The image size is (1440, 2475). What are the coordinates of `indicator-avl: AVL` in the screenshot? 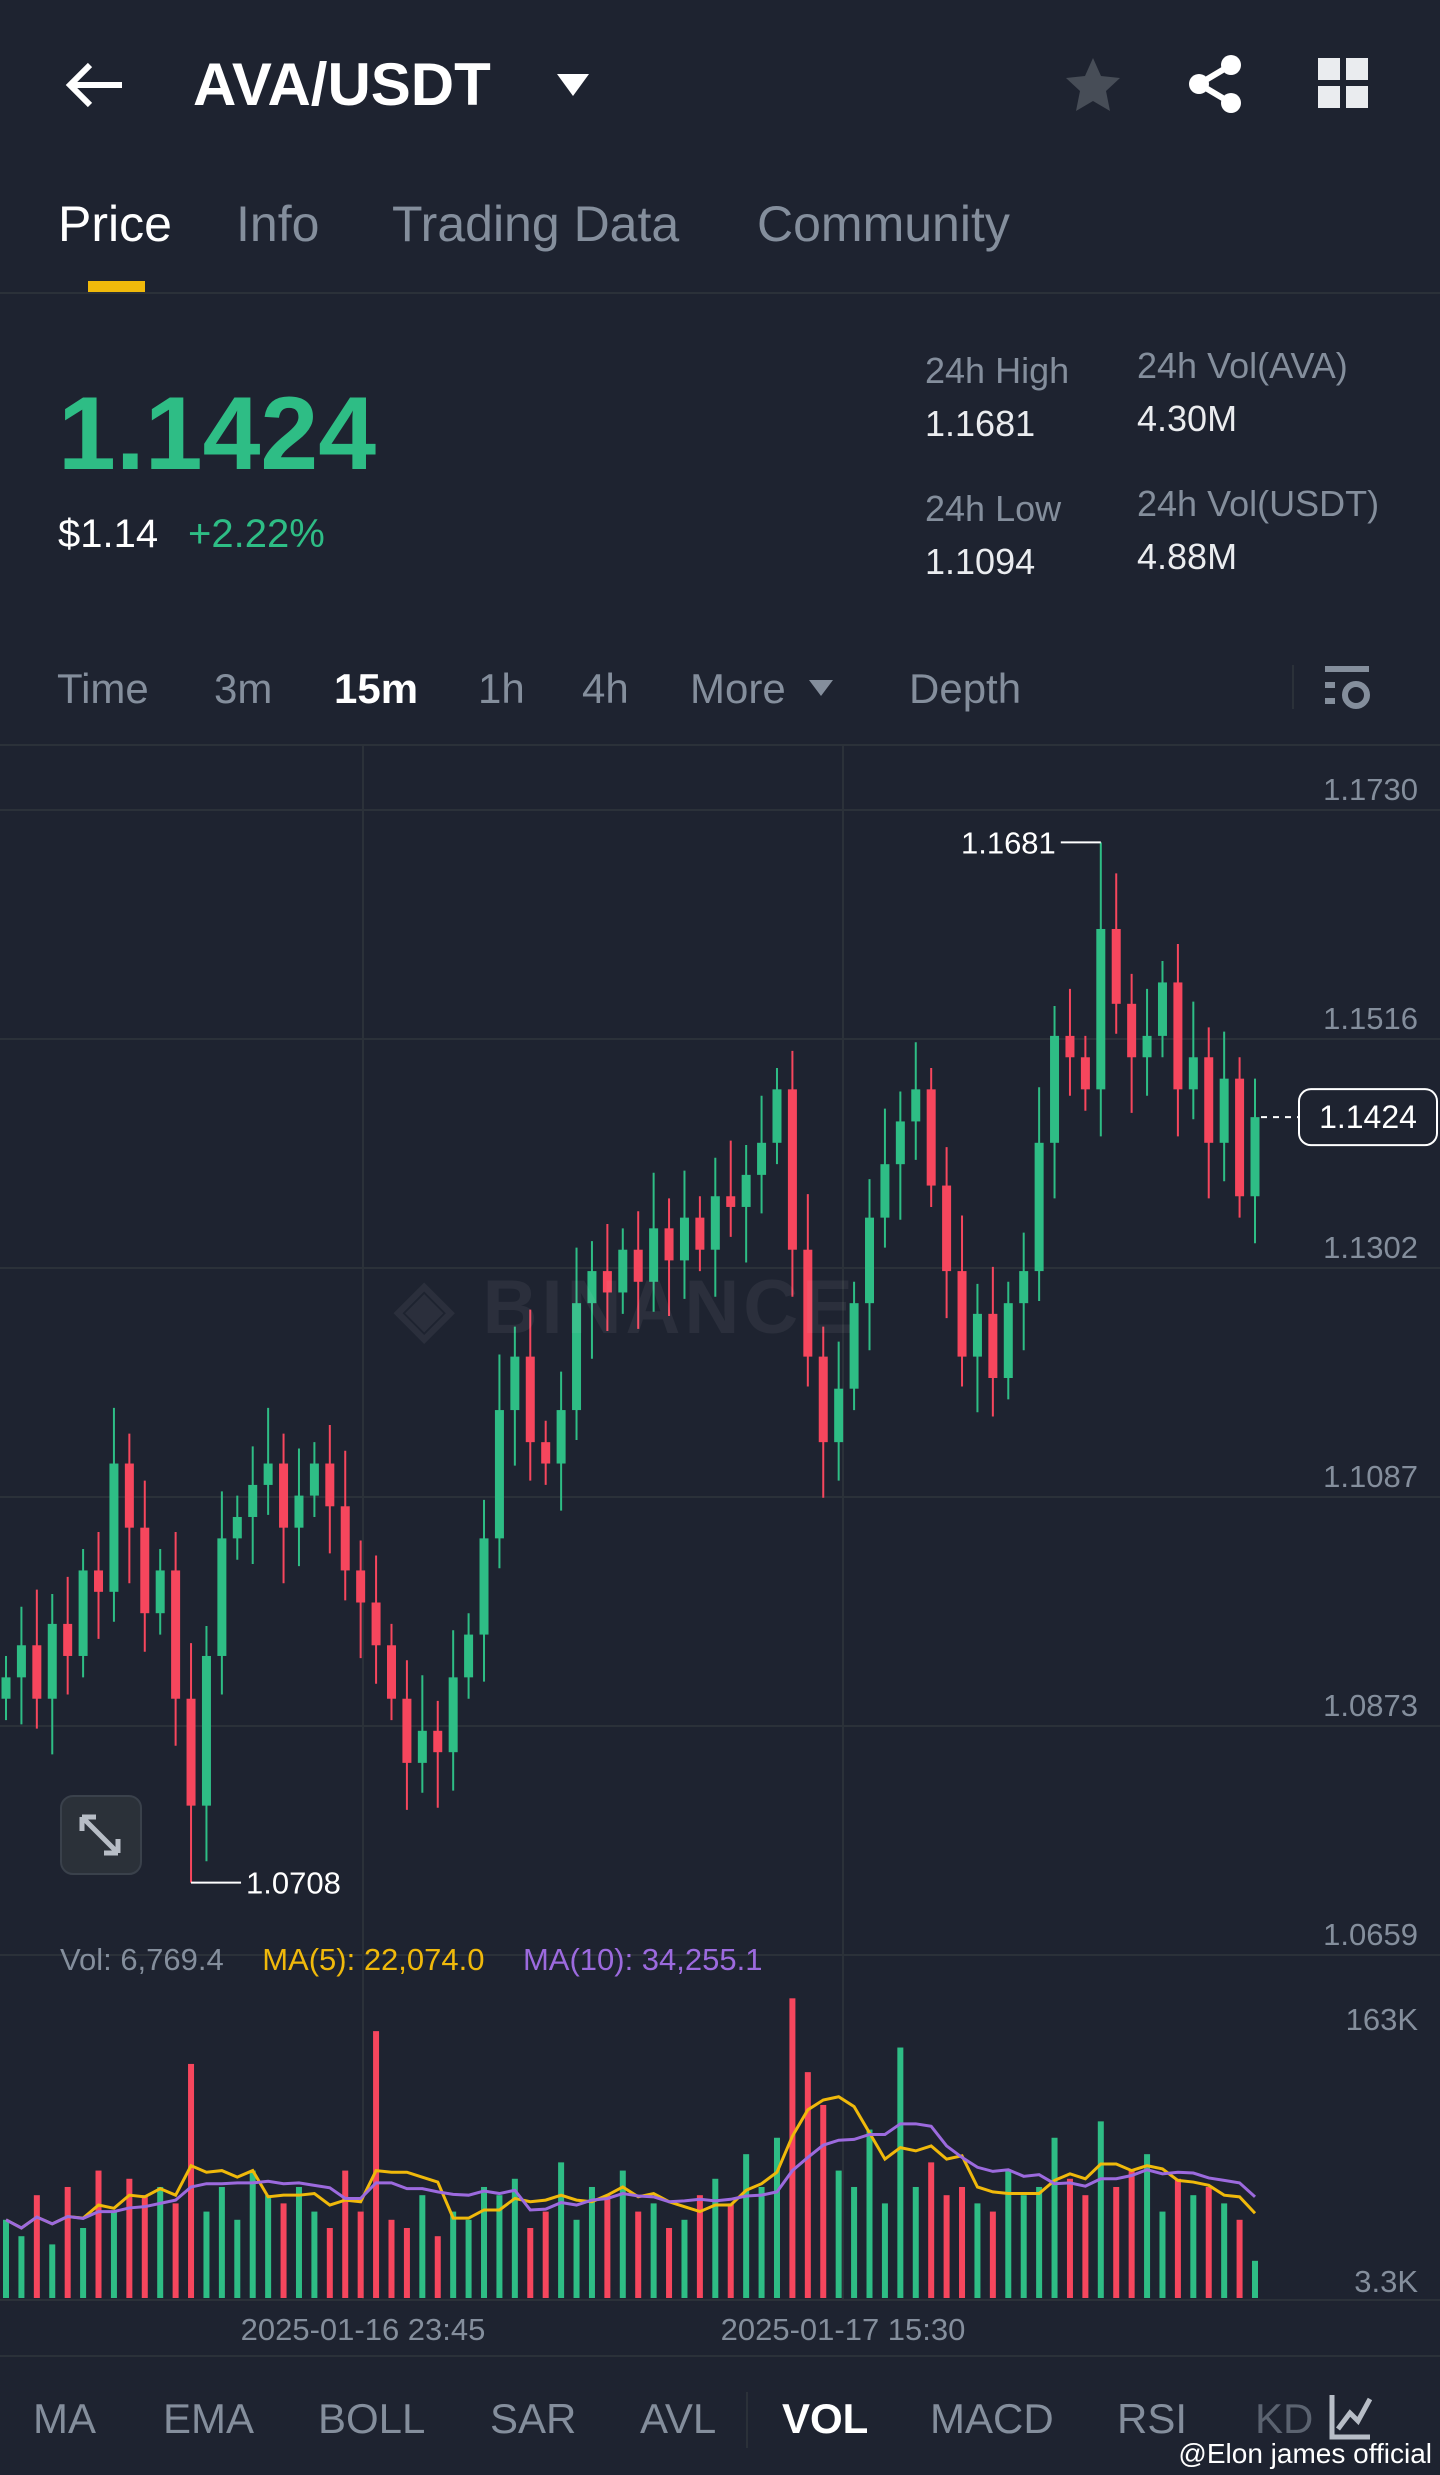 It's located at (678, 2419).